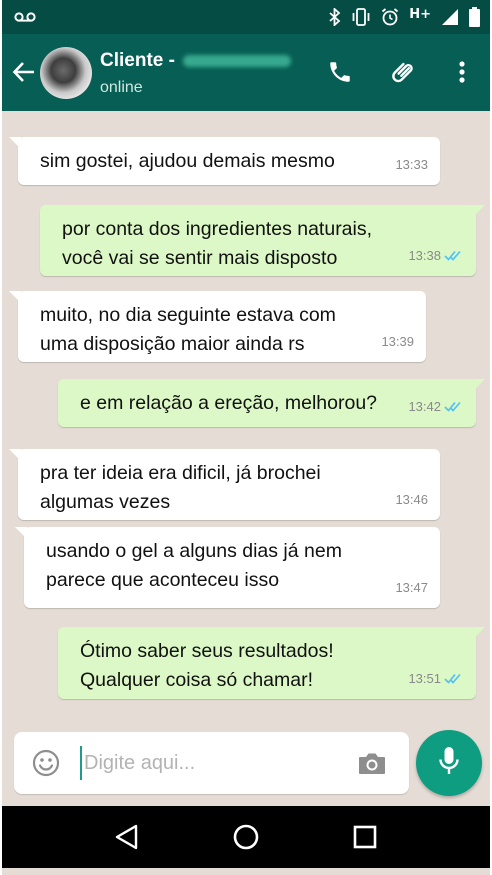 This screenshot has width=492, height=875. I want to click on message-meta: 13:46, so click(411, 499).